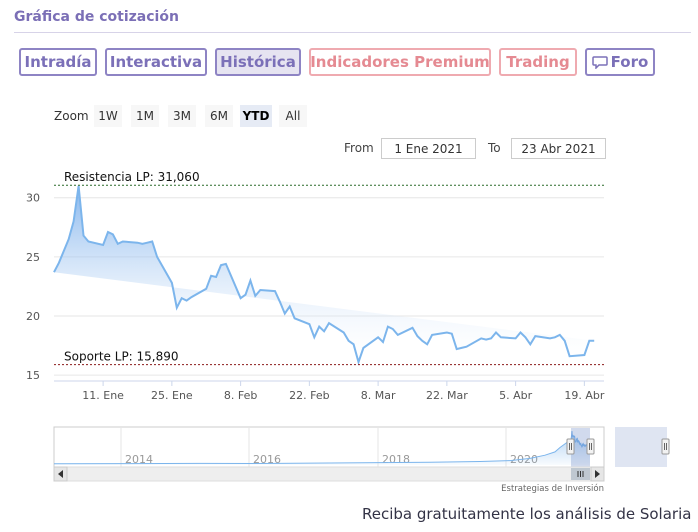 Image resolution: width=698 pixels, height=532 pixels. Describe the element at coordinates (33, 257) in the screenshot. I see `y-tick-label: 25` at that location.